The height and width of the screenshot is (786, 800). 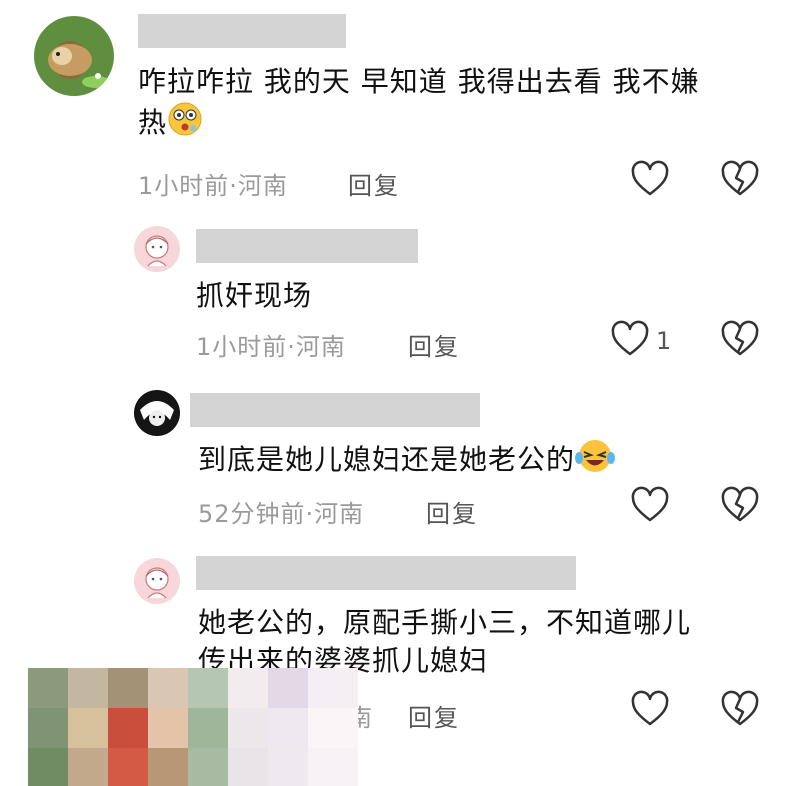 What do you see at coordinates (458, 105) in the screenshot?
I see `comment-text: 咋拉咋拉 我的天 早知道 我得出去看 我不嫌 热` at bounding box center [458, 105].